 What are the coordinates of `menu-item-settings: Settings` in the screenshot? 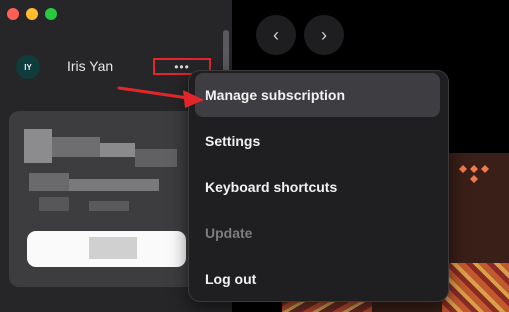 It's located at (317, 141).